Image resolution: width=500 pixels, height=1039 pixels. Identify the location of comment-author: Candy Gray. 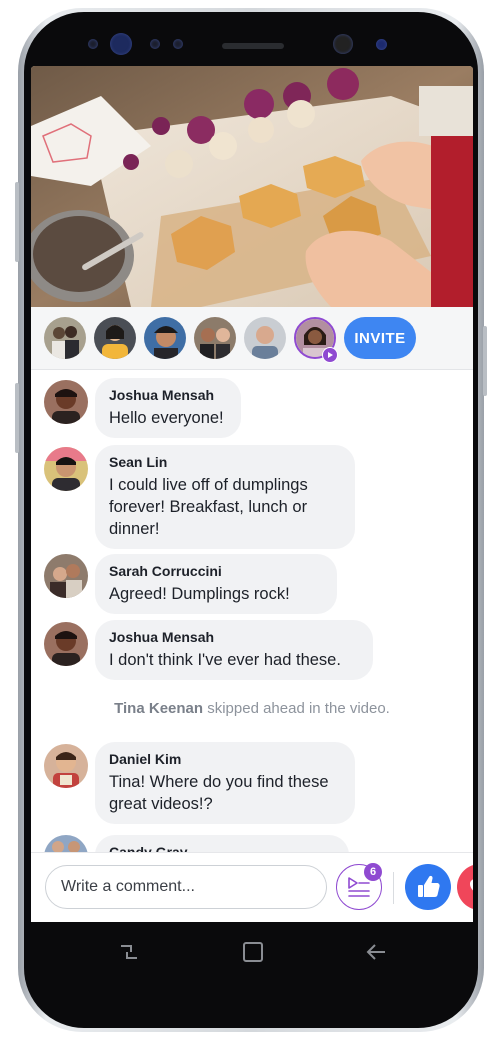
(222, 847).